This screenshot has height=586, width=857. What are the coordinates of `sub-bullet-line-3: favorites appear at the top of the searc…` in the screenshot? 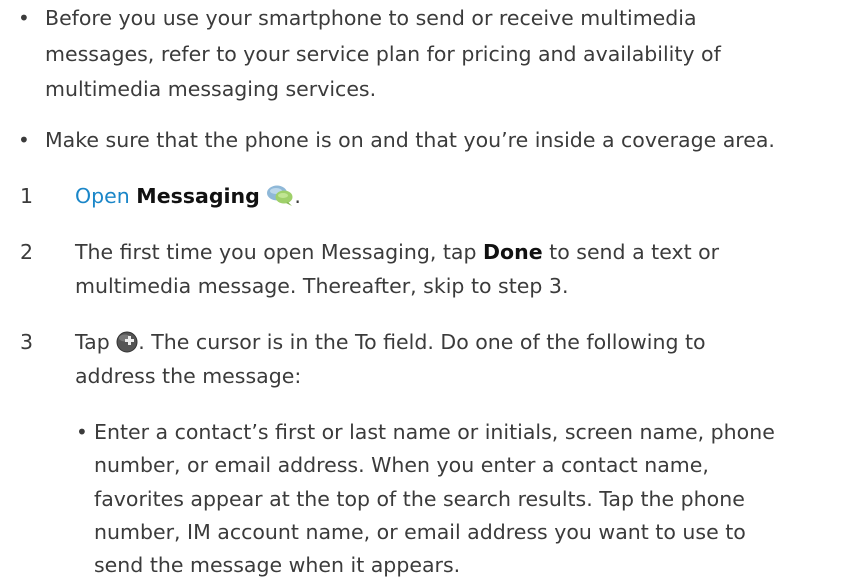 It's located at (419, 499).